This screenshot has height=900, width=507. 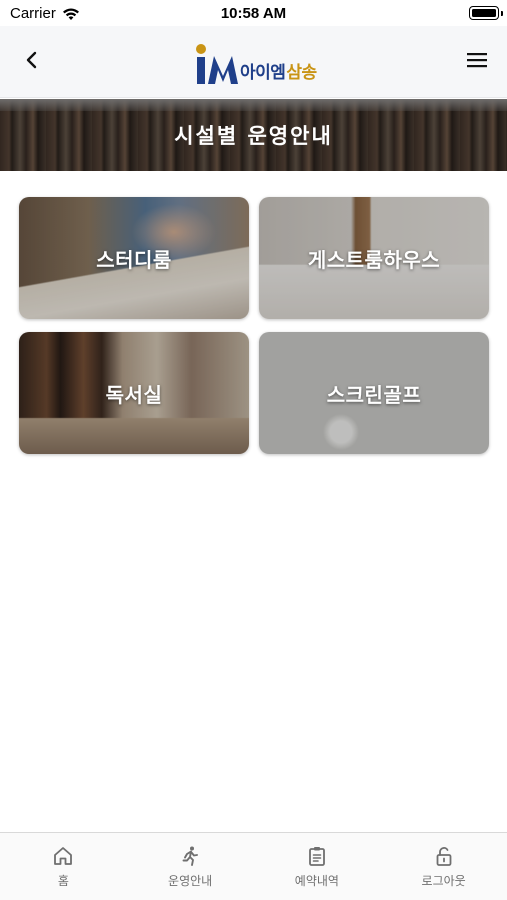 I want to click on facility-card-screen-golf: 스크린골프, so click(x=374, y=393).